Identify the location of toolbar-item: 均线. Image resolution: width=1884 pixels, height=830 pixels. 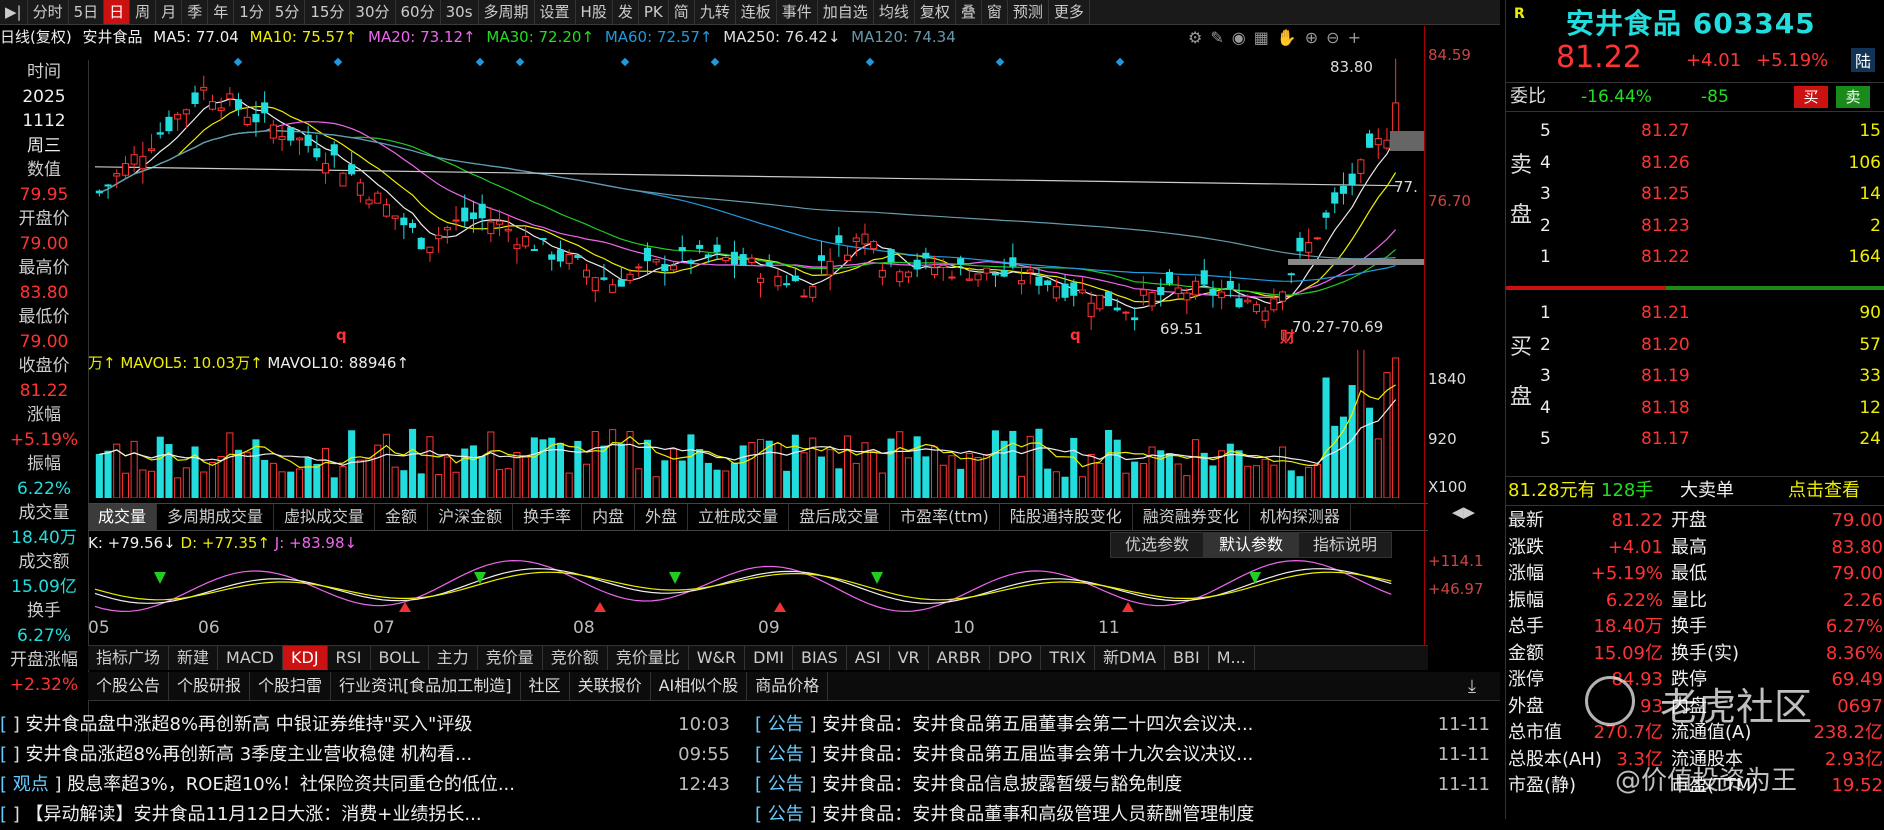
(894, 12).